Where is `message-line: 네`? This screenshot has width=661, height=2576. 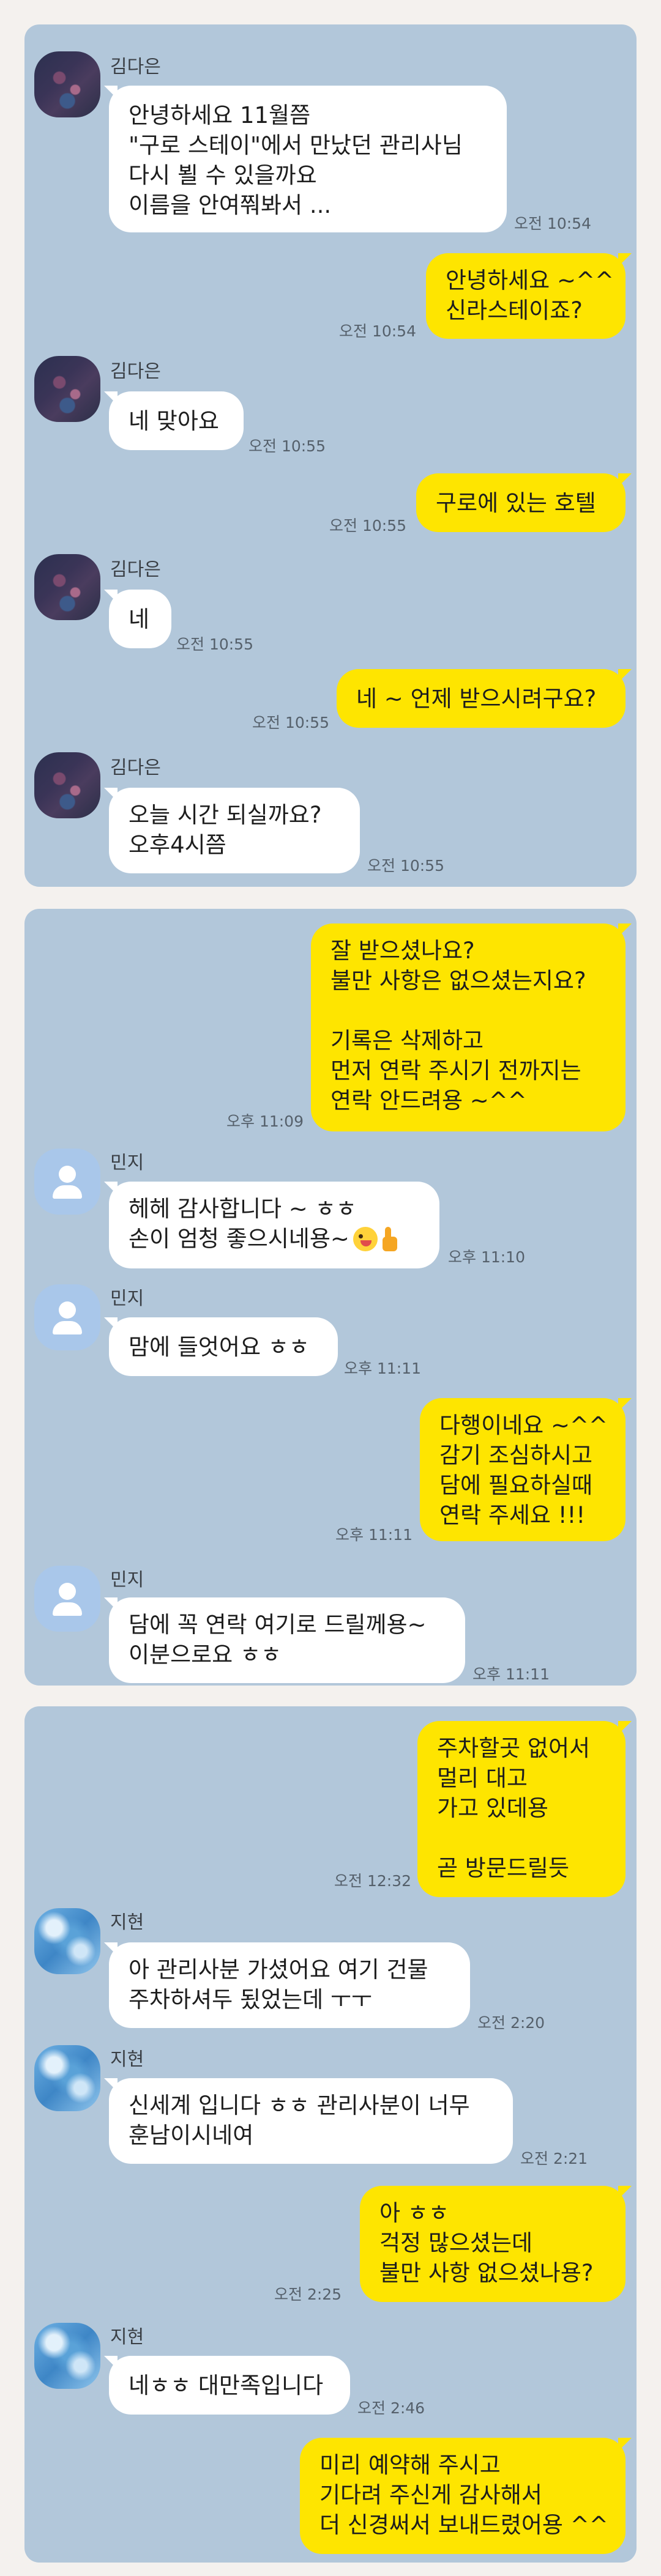
message-line: 네 is located at coordinates (139, 619).